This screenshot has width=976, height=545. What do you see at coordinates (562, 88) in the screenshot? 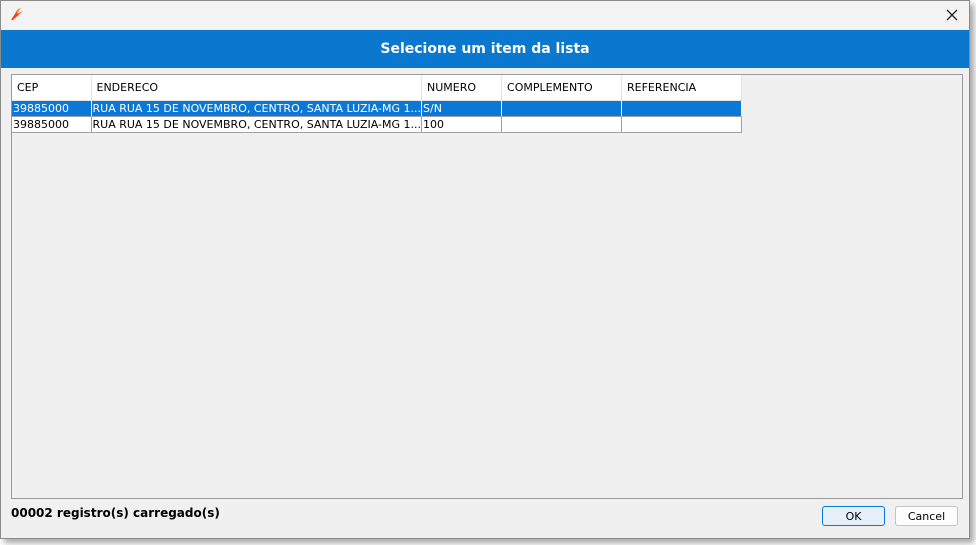
I see `column-header-complemento: COMPLEMENTO` at bounding box center [562, 88].